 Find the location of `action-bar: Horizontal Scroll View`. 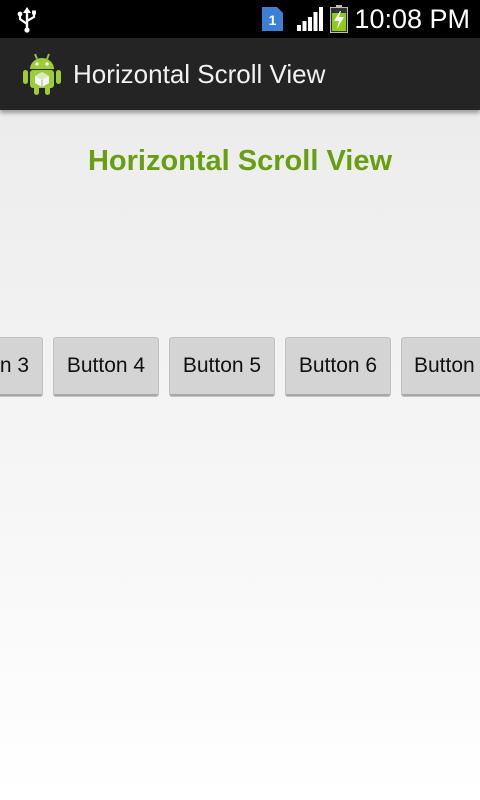

action-bar: Horizontal Scroll View is located at coordinates (240, 74).